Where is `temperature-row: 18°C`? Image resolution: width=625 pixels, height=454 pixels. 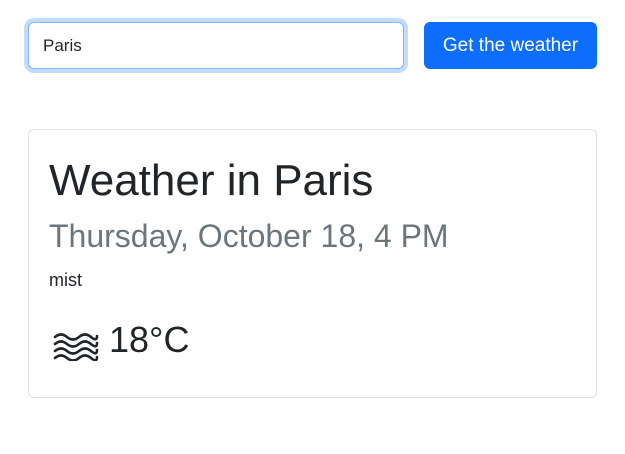 temperature-row: 18°C is located at coordinates (119, 340).